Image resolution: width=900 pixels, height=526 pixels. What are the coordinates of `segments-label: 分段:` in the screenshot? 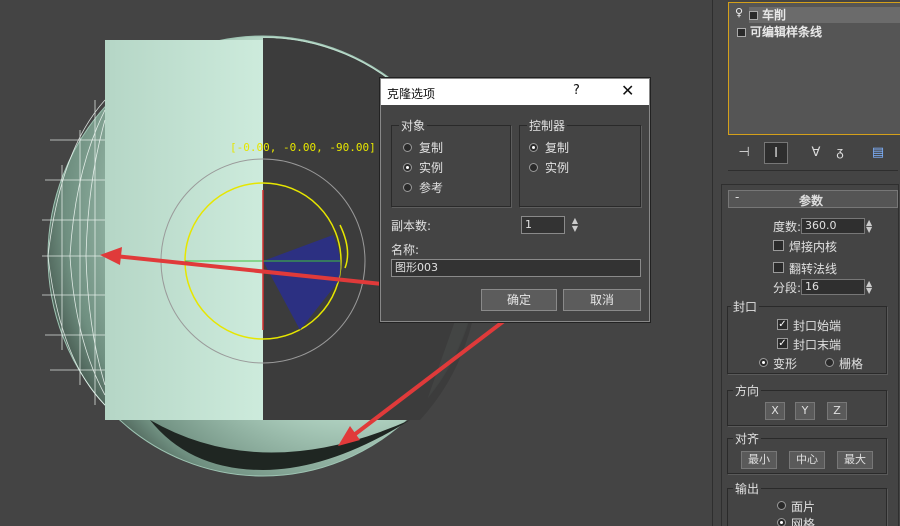 It's located at (787, 288).